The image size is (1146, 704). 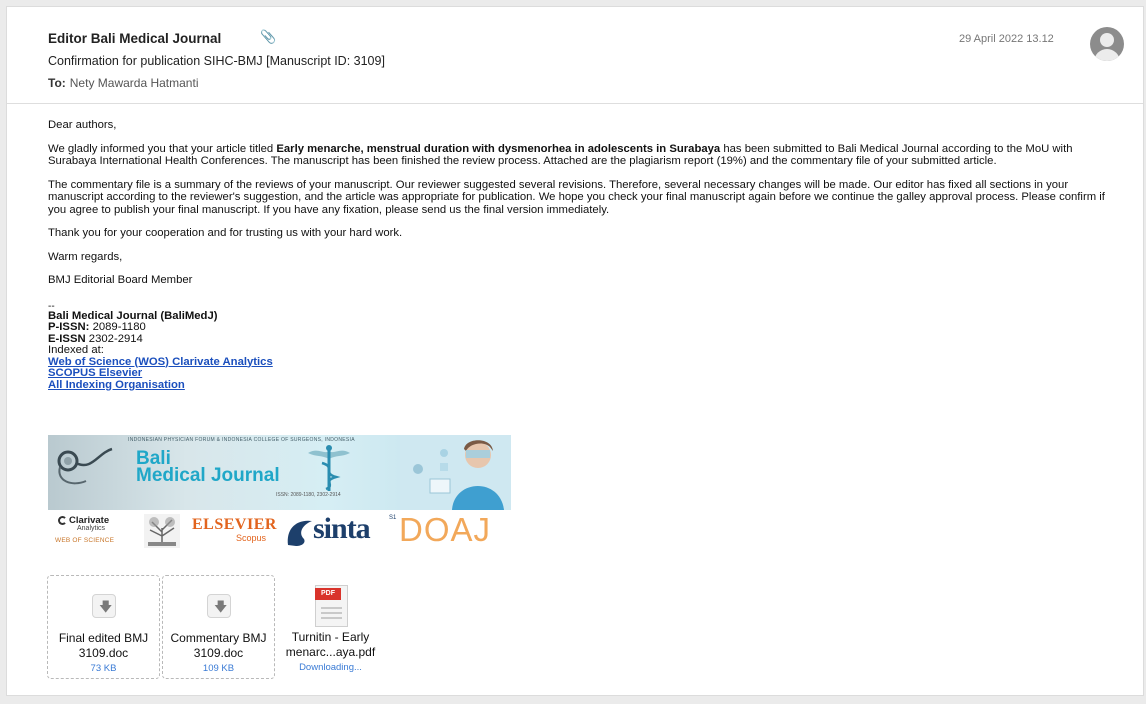 What do you see at coordinates (328, 594) in the screenshot?
I see `pdf-label: PDF` at bounding box center [328, 594].